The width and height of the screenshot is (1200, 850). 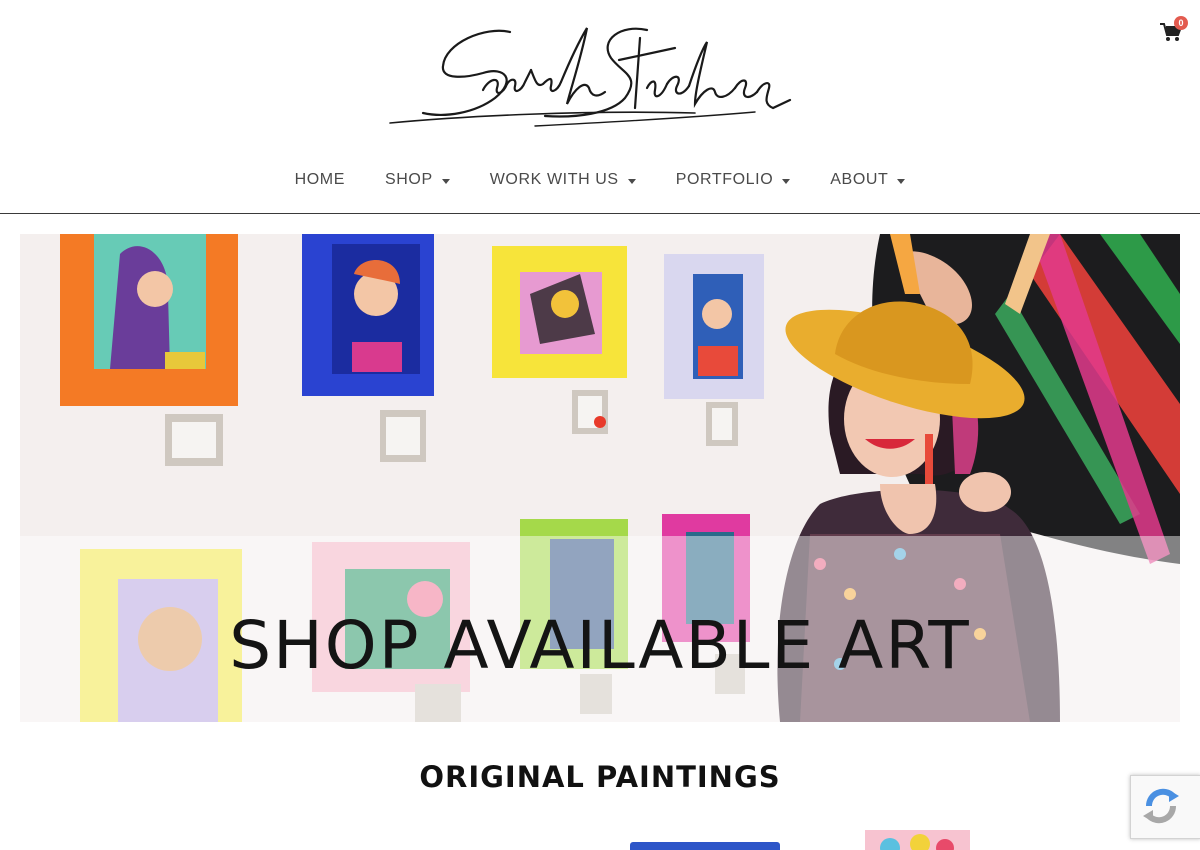 What do you see at coordinates (600, 777) in the screenshot?
I see `section-heading: ORIGINAL PAINTINGS` at bounding box center [600, 777].